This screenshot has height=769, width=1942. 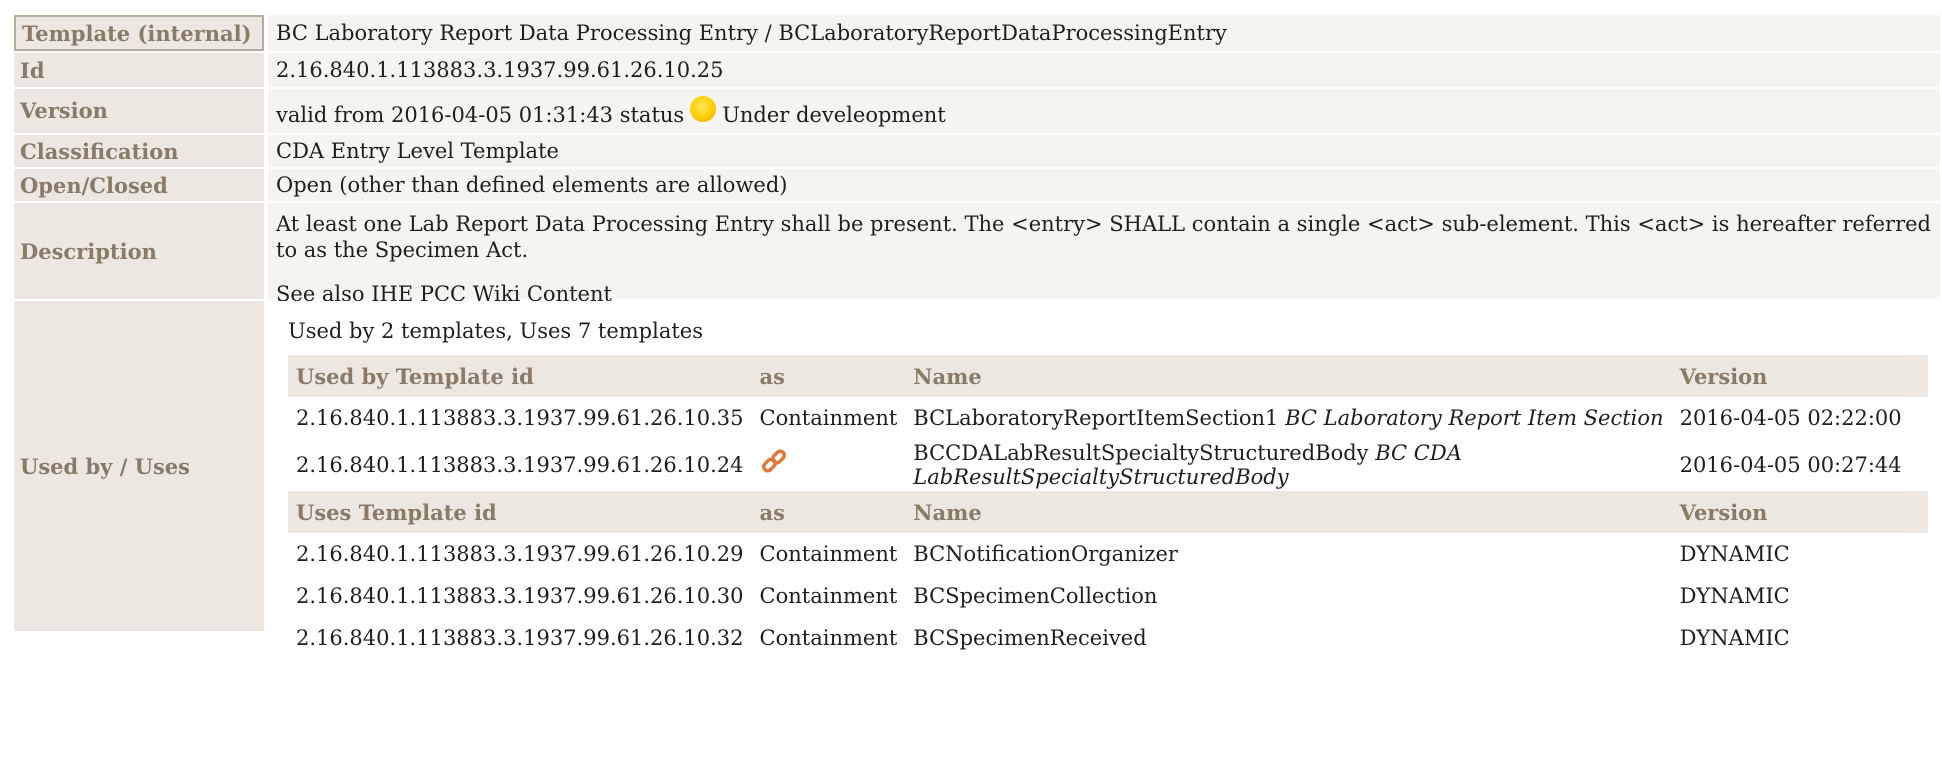 I want to click on version-status: Under develeopment, so click(x=834, y=115).